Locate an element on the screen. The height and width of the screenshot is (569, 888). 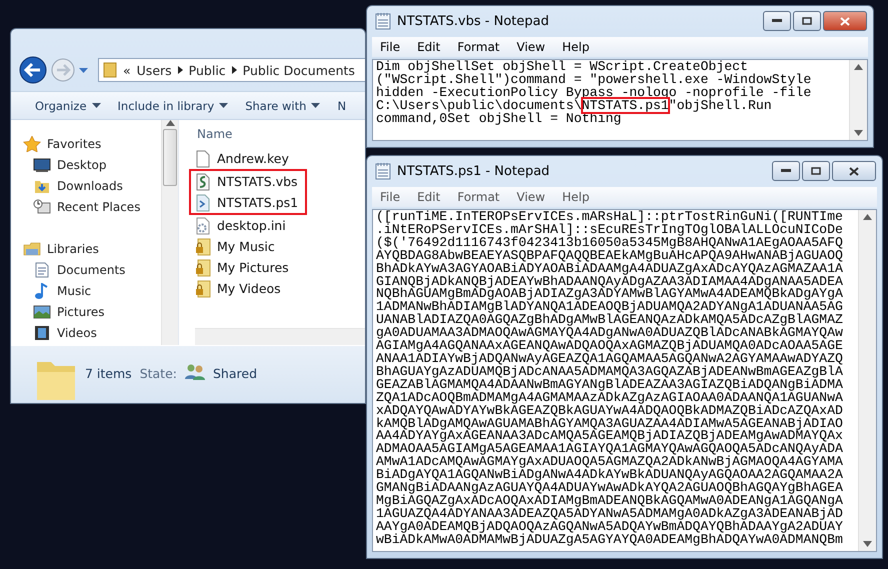
library-icon is located at coordinates (32, 248).